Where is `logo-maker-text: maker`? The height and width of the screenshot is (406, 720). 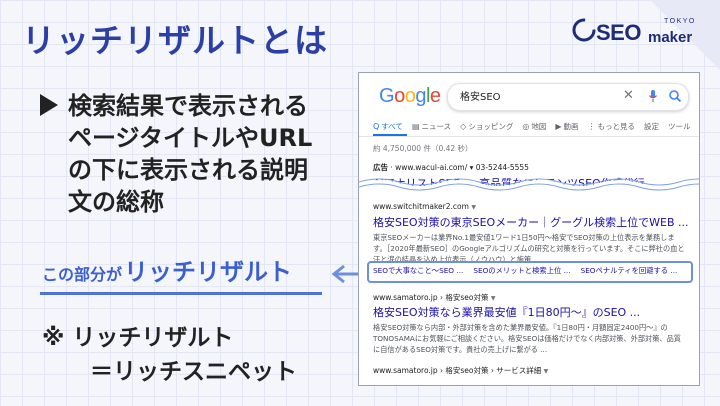 logo-maker-text: maker is located at coordinates (670, 37).